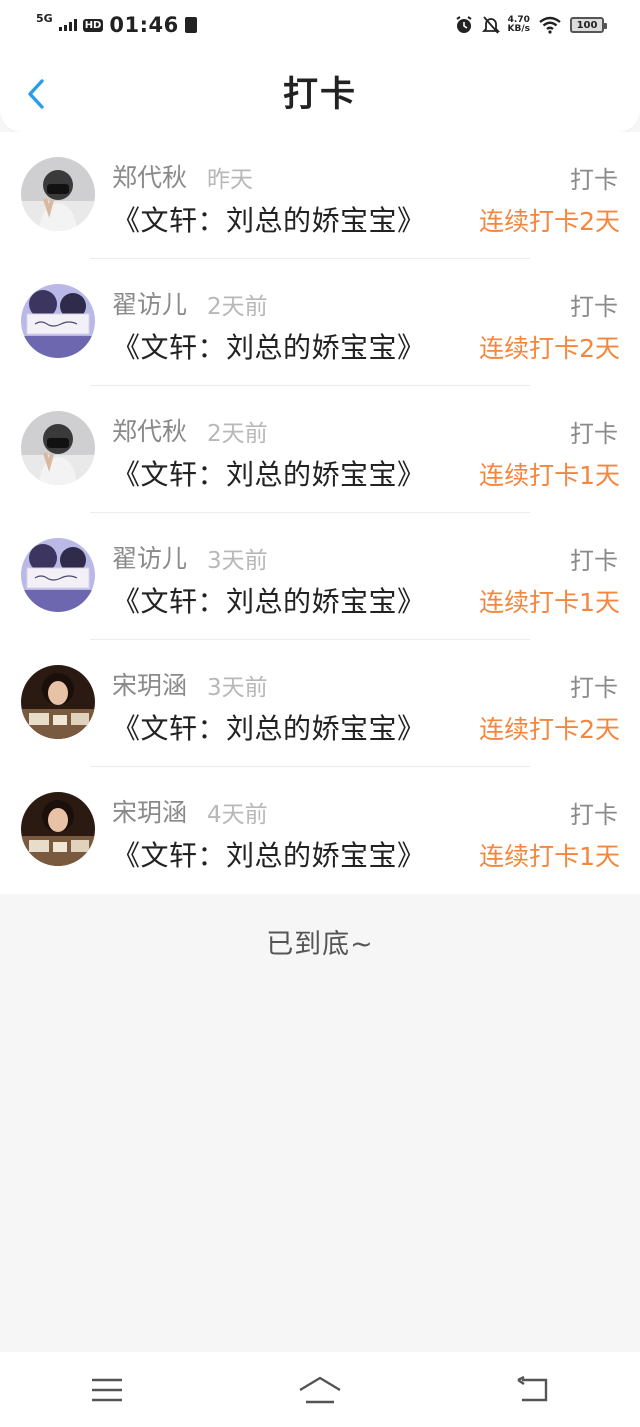 This screenshot has width=640, height=1427. Describe the element at coordinates (320, 576) in the screenshot. I see `list-item: 翟访儿 3天前 打卡 《文轩：刘总的娇宝宝》 连续打卡1天` at that location.